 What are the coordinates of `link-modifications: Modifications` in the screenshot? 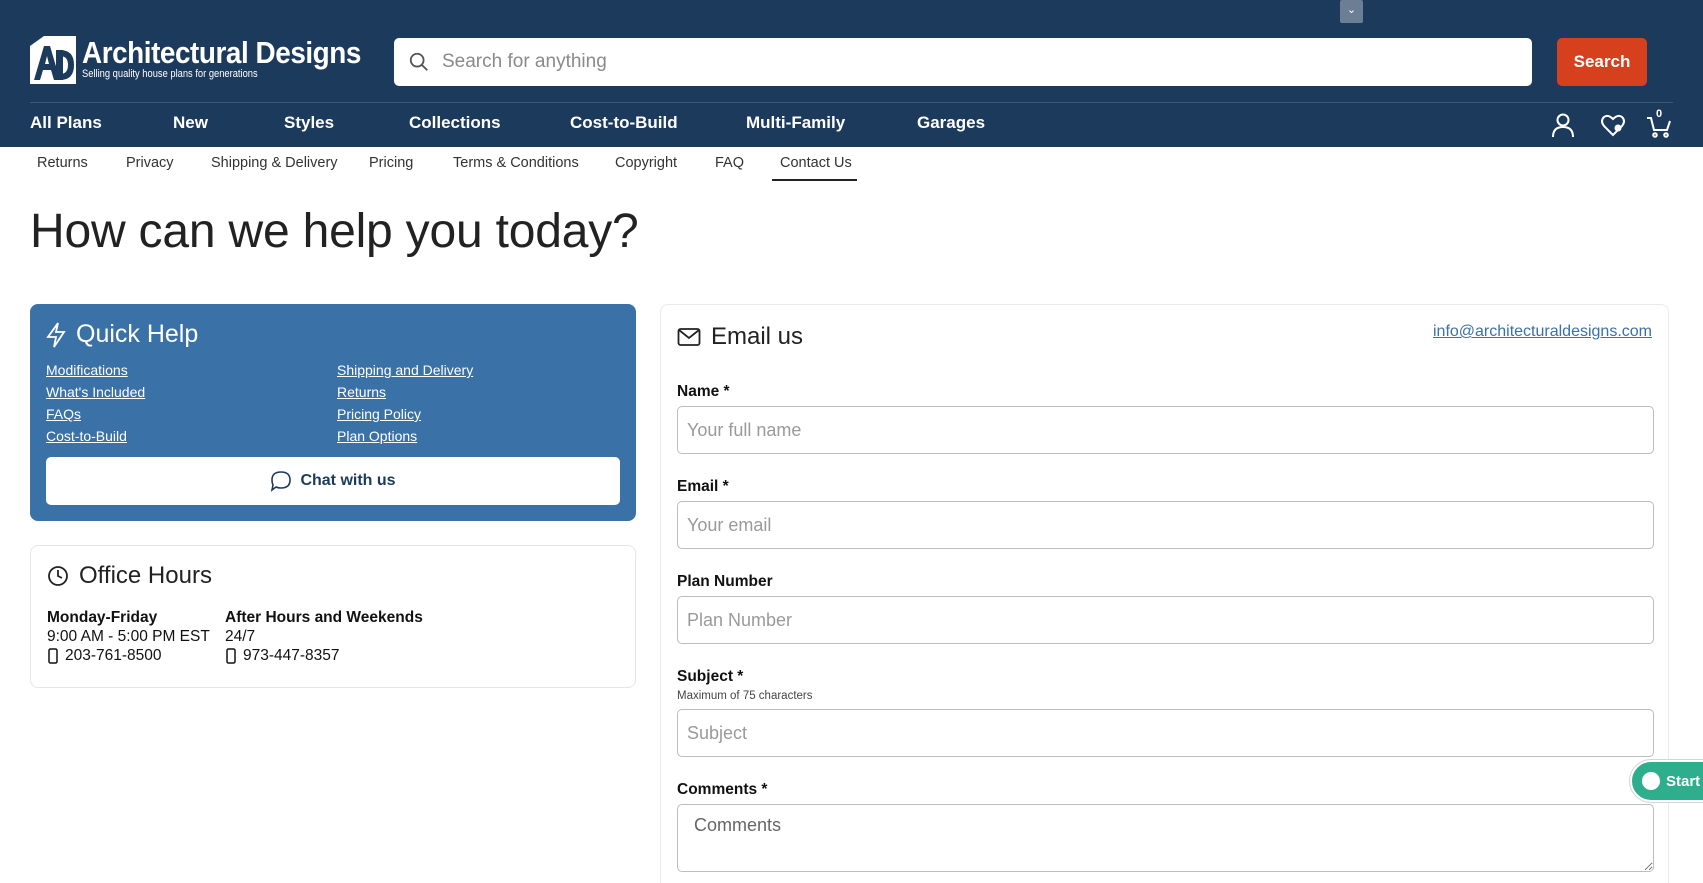 It's located at (87, 370).